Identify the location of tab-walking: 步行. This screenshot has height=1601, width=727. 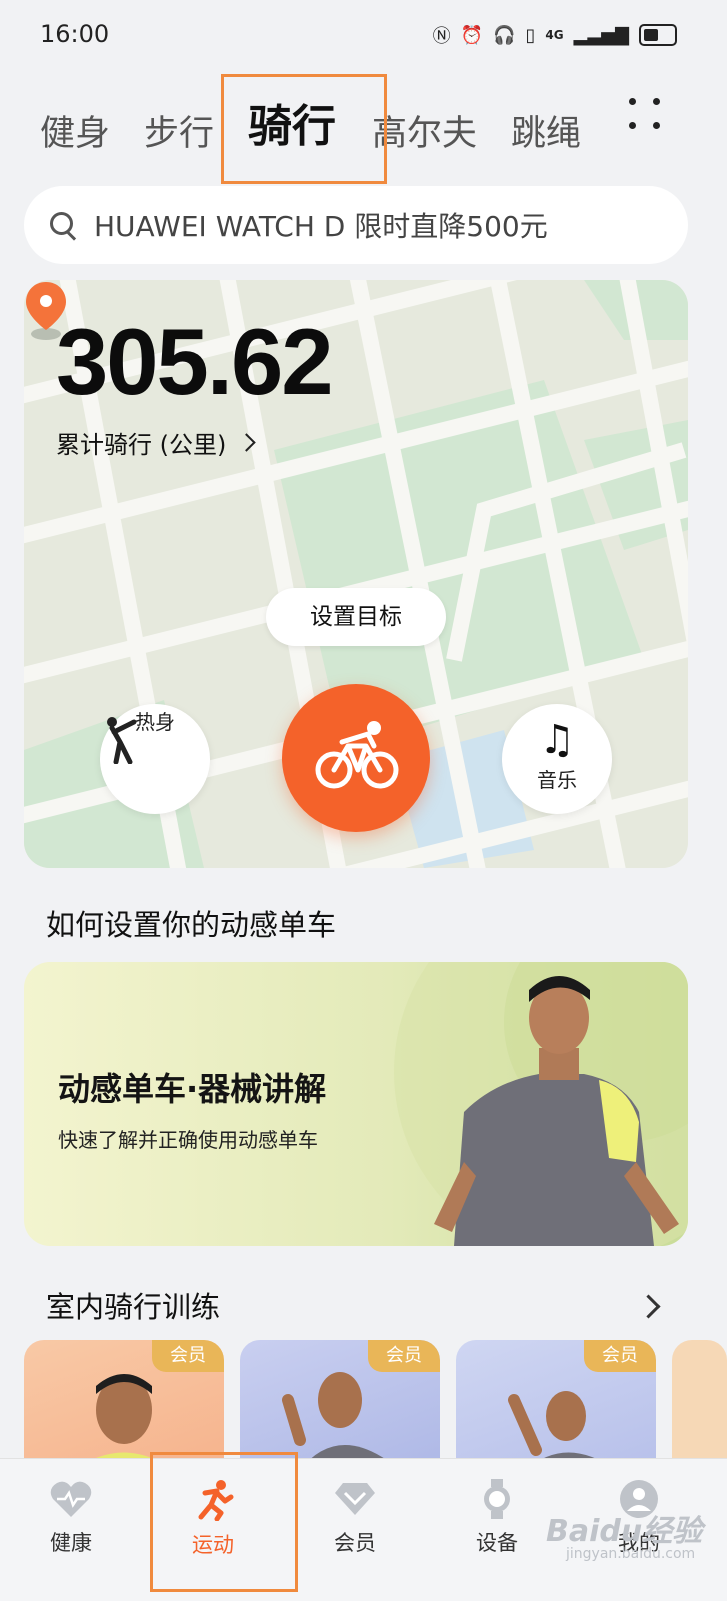
(179, 136).